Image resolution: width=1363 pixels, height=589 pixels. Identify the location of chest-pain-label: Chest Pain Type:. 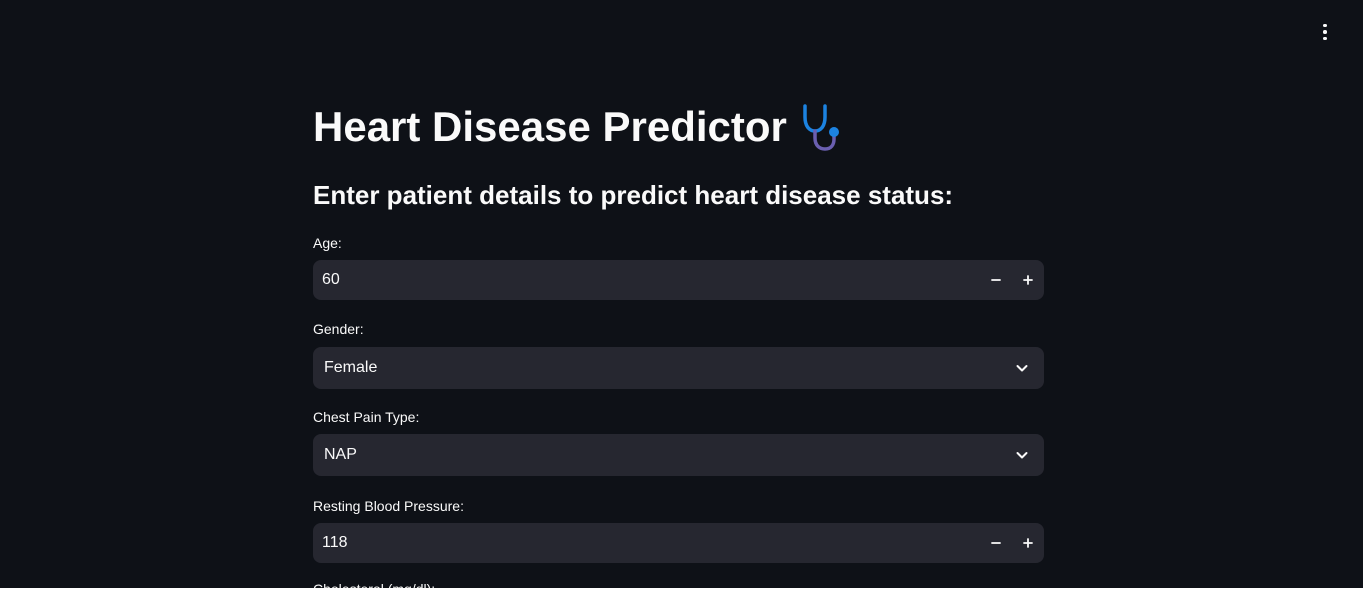
(366, 417).